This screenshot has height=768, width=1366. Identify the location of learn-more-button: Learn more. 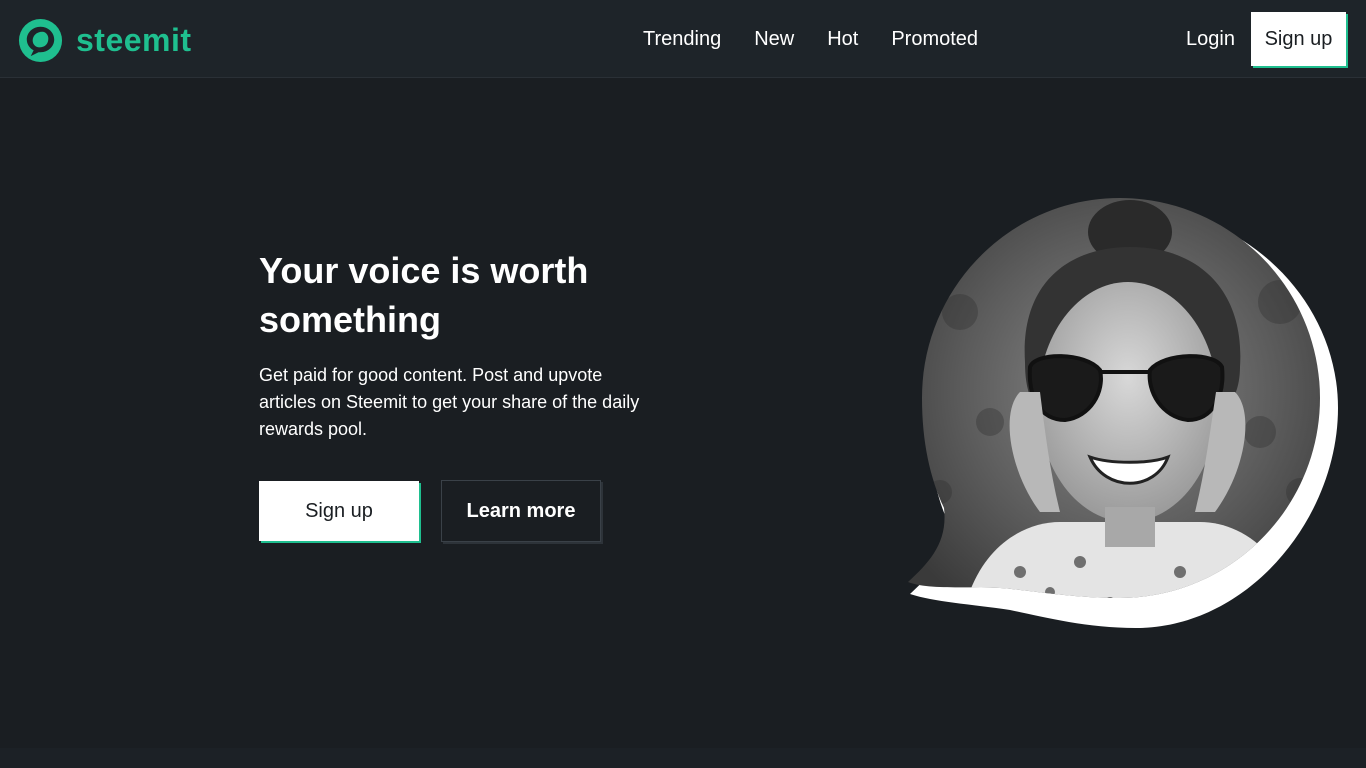
(521, 511).